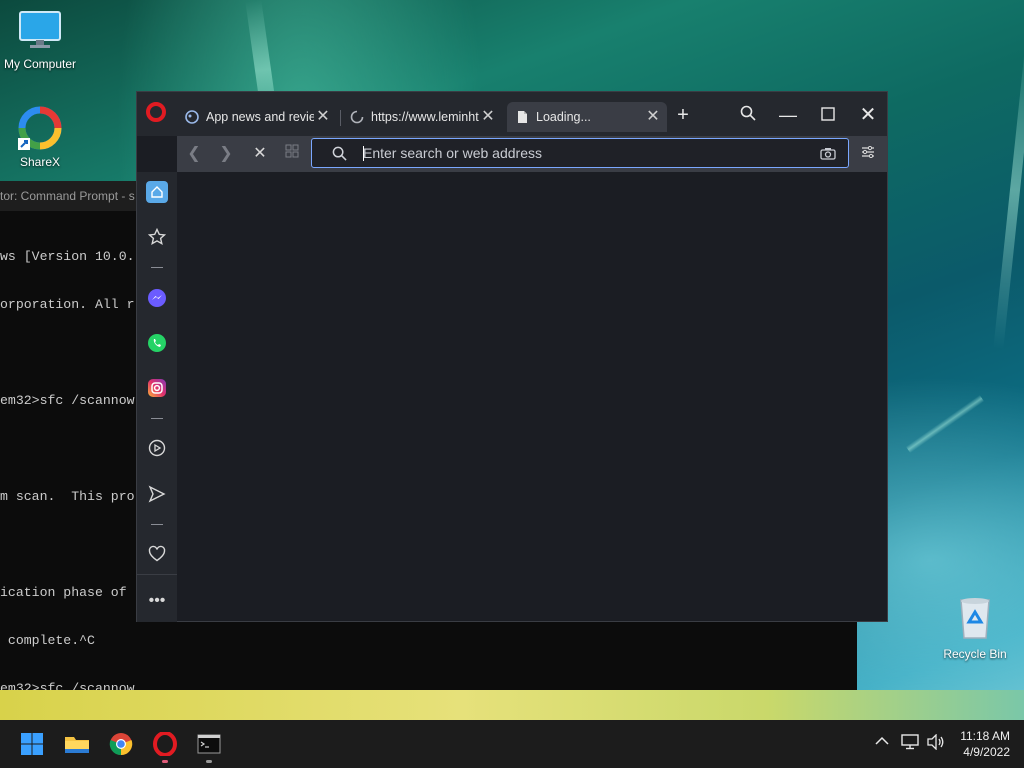 Image resolution: width=1024 pixels, height=768 pixels. Describe the element at coordinates (226, 154) in the screenshot. I see `forward-icon: ❯` at that location.